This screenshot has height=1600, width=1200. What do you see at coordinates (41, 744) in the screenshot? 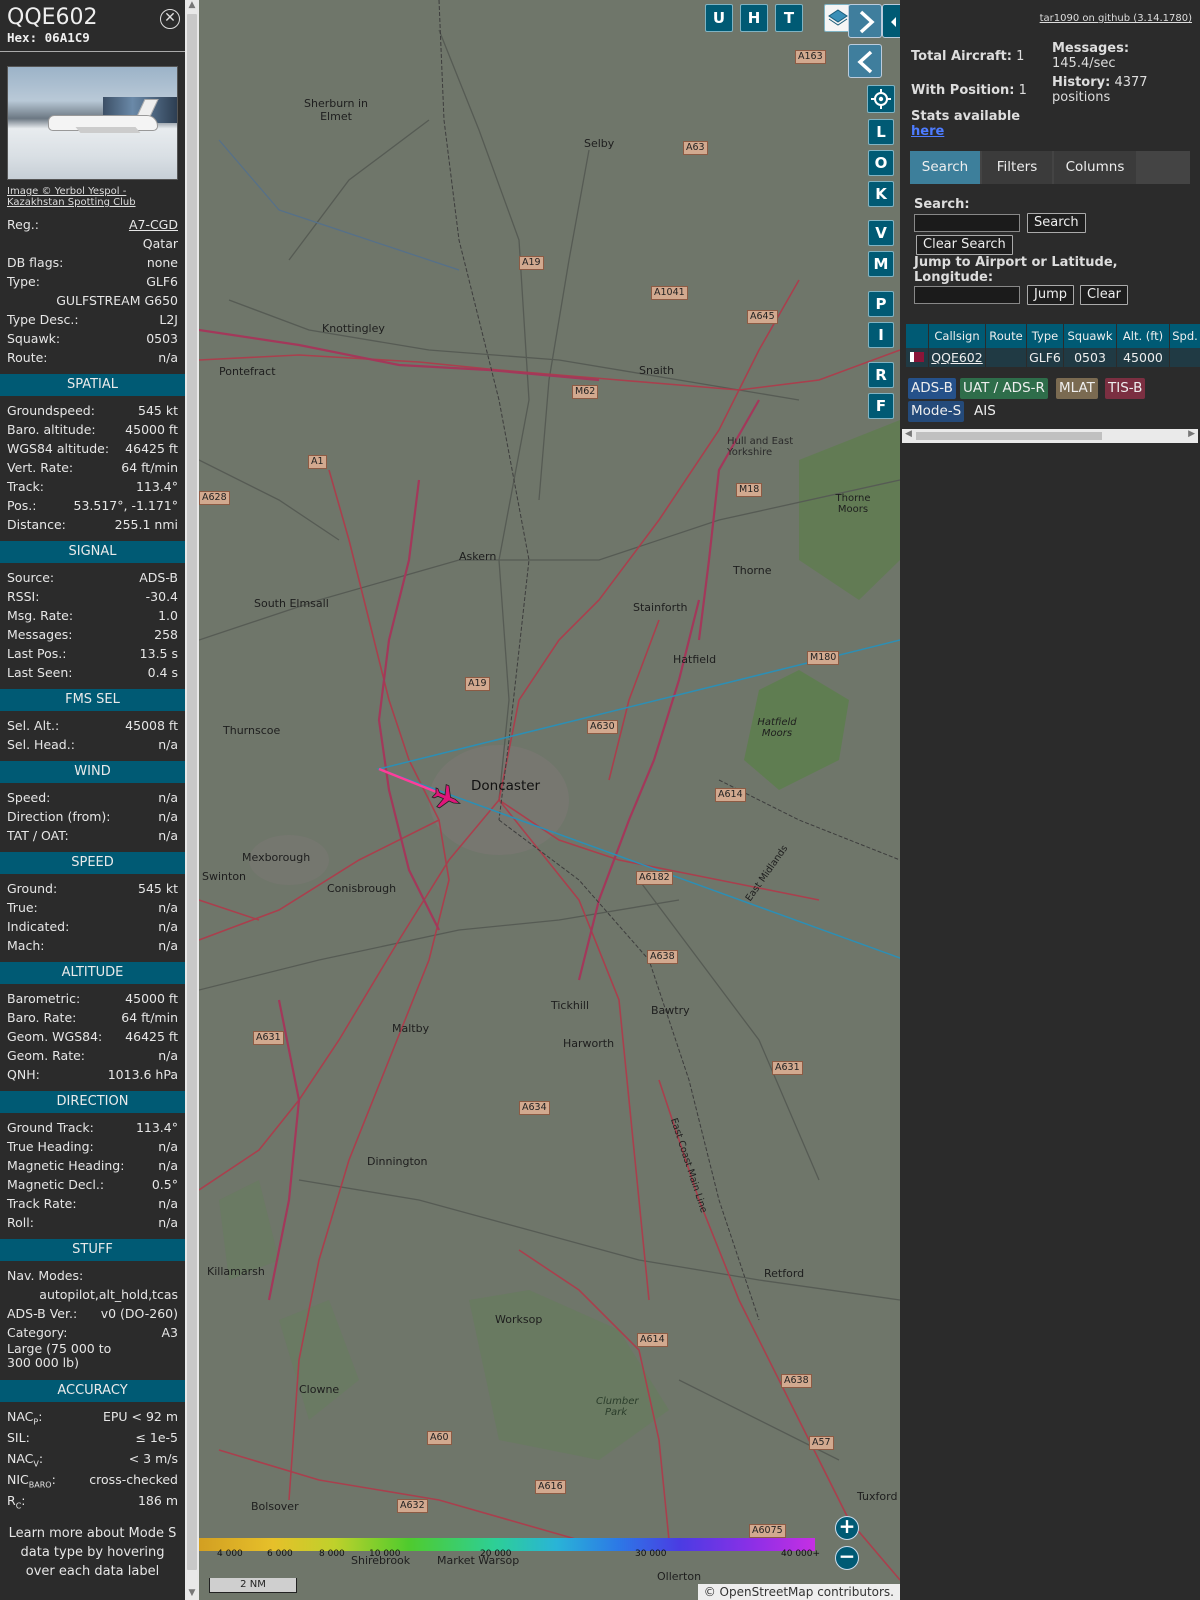
I see `detail-label: Sel. Head.:` at bounding box center [41, 744].